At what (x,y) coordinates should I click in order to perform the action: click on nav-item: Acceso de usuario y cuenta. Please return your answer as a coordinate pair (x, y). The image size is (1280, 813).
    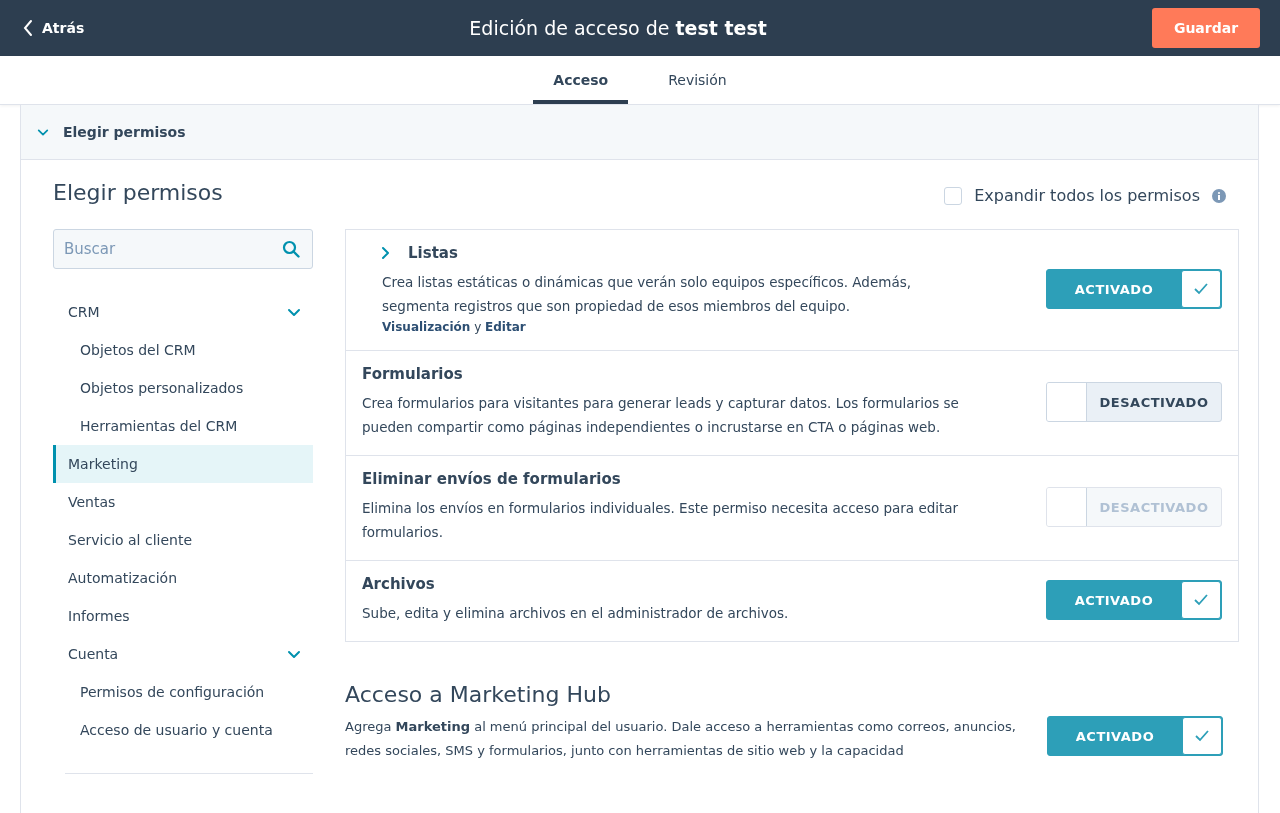
    Looking at the image, I should click on (183, 730).